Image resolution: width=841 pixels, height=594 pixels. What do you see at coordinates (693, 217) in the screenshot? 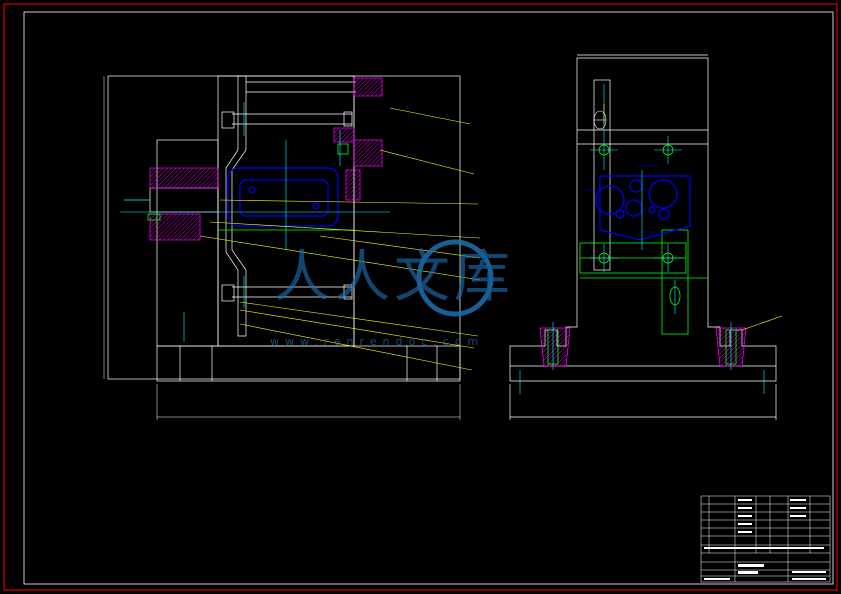
I see `side-leader-lines` at bounding box center [693, 217].